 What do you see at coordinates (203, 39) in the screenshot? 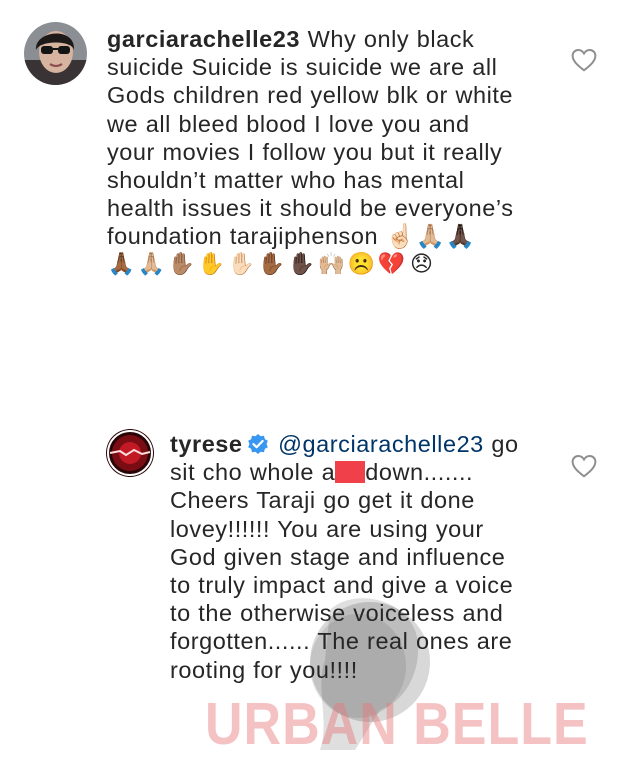
I see `username-link: garciarachelle23` at bounding box center [203, 39].